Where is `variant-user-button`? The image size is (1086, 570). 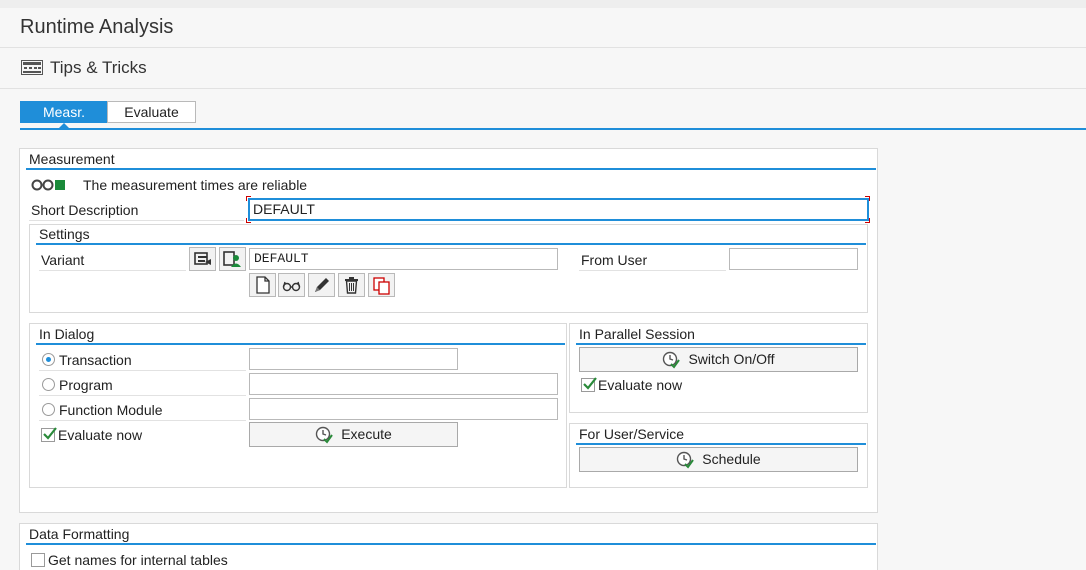
variant-user-button is located at coordinates (232, 259).